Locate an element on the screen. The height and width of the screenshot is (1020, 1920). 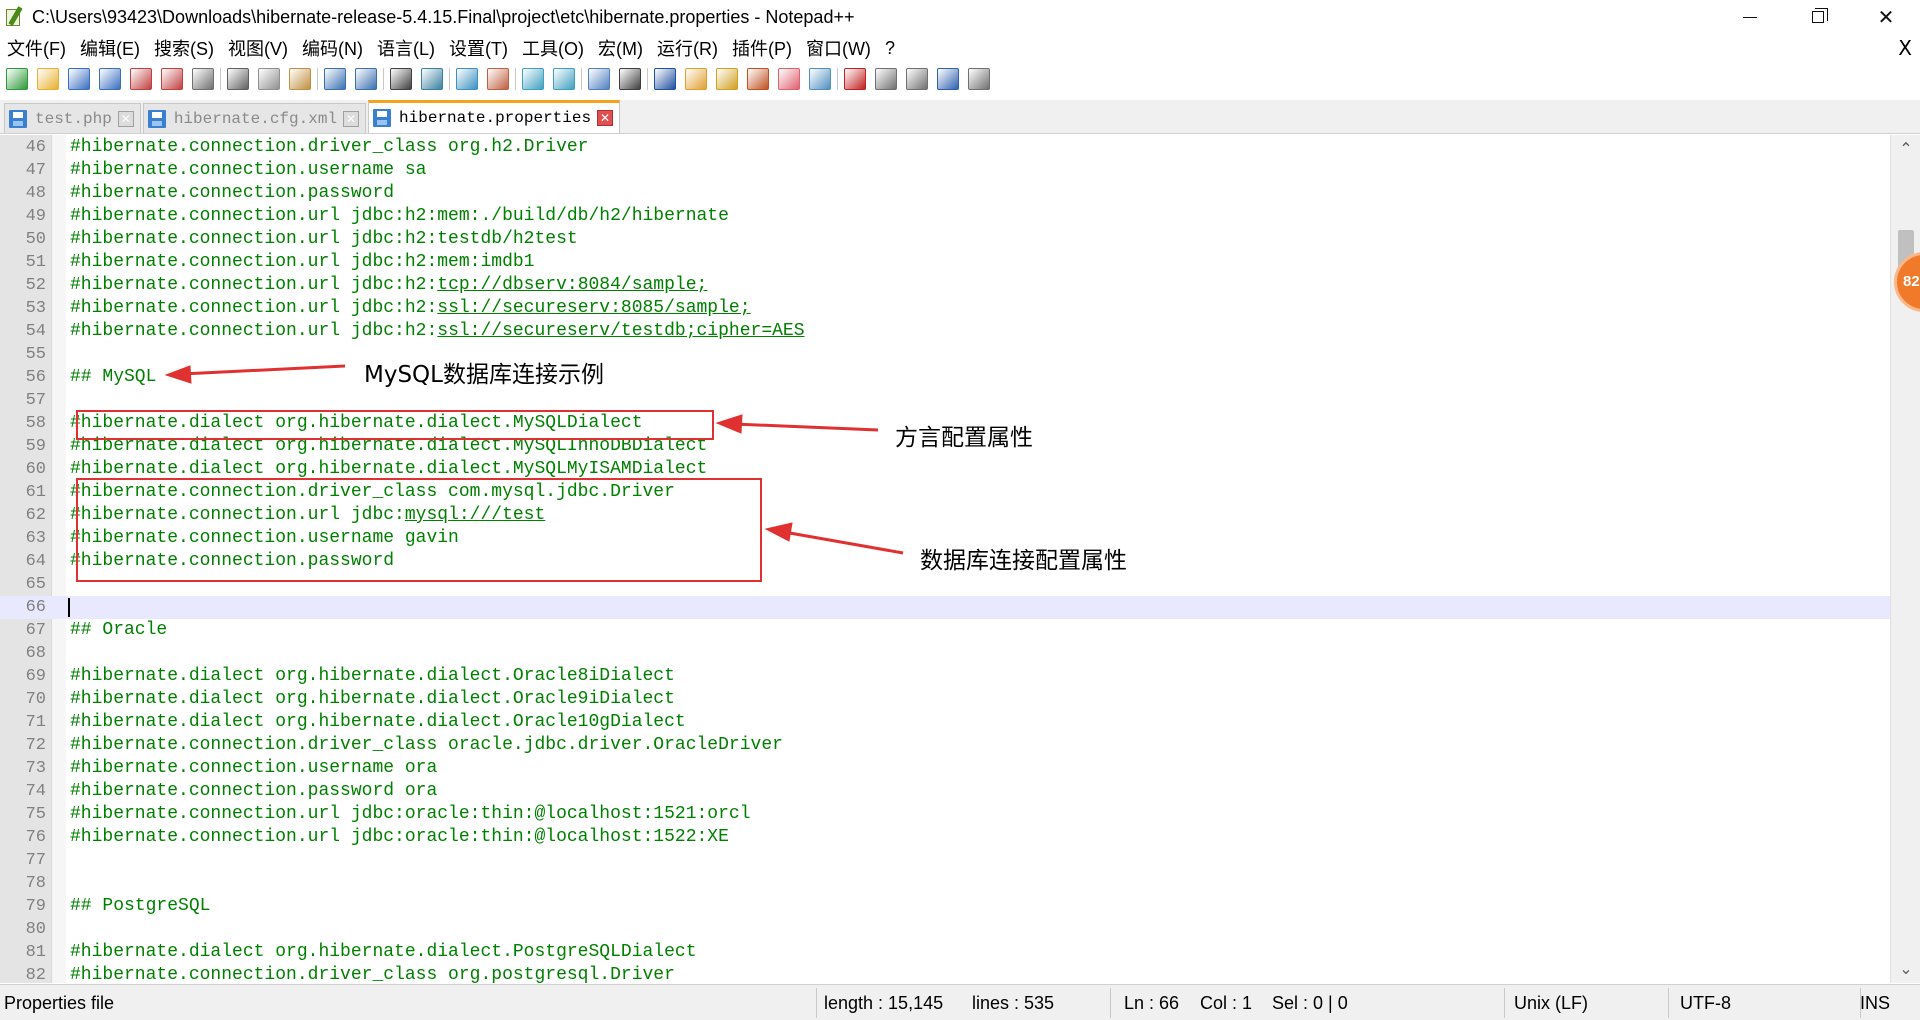
status-file-type: Properties file is located at coordinates (59, 1003).